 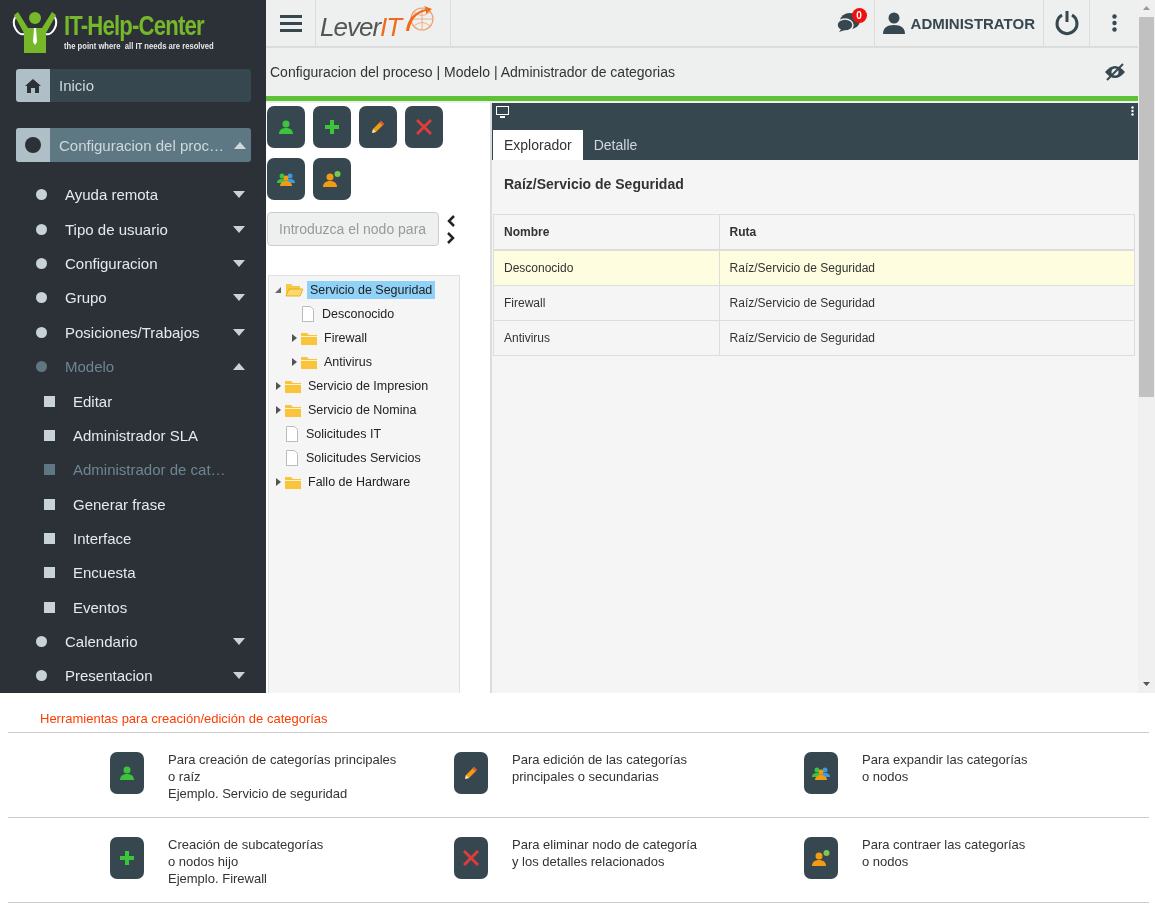 What do you see at coordinates (451, 220) in the screenshot?
I see `chevron-left-icon` at bounding box center [451, 220].